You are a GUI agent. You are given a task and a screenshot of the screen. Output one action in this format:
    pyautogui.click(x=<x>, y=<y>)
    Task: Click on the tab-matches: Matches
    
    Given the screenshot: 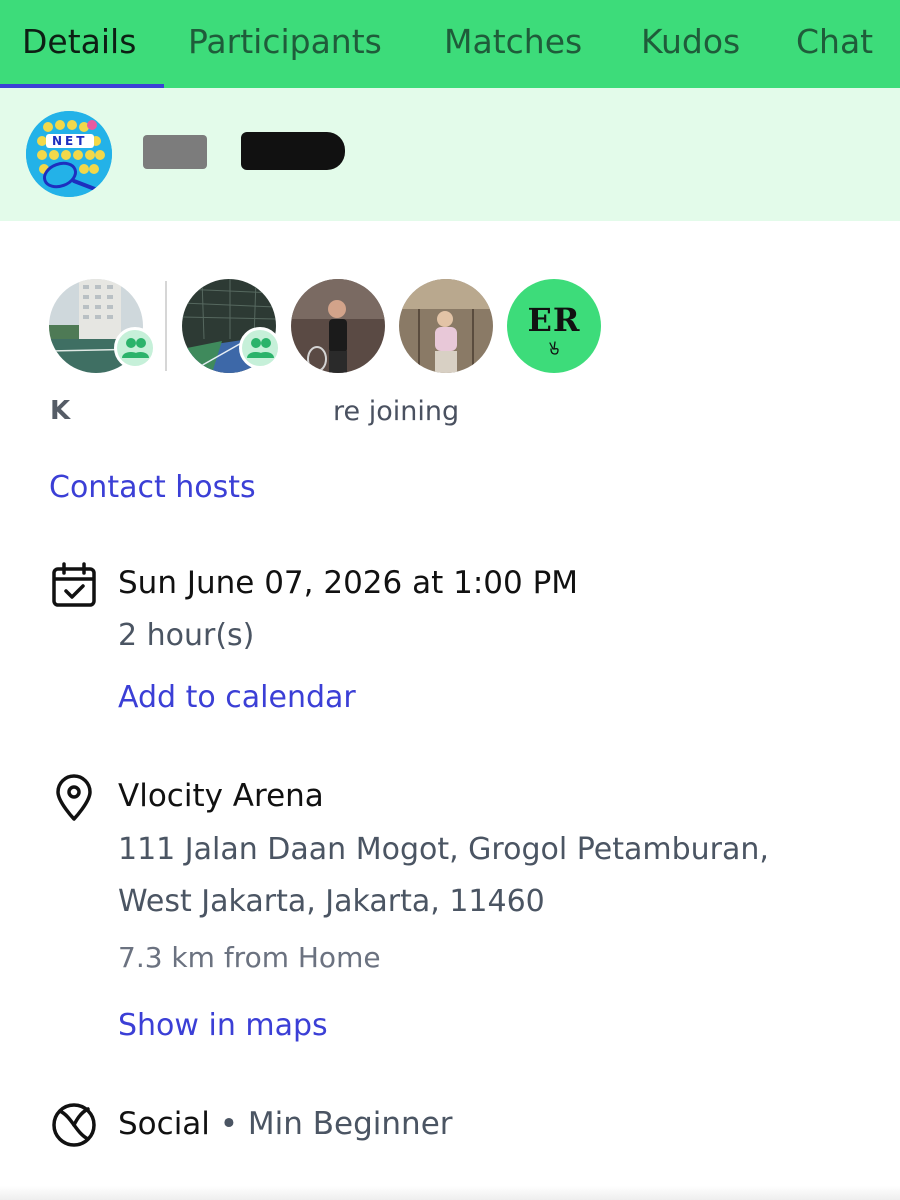 What is the action you would take?
    pyautogui.click(x=513, y=41)
    